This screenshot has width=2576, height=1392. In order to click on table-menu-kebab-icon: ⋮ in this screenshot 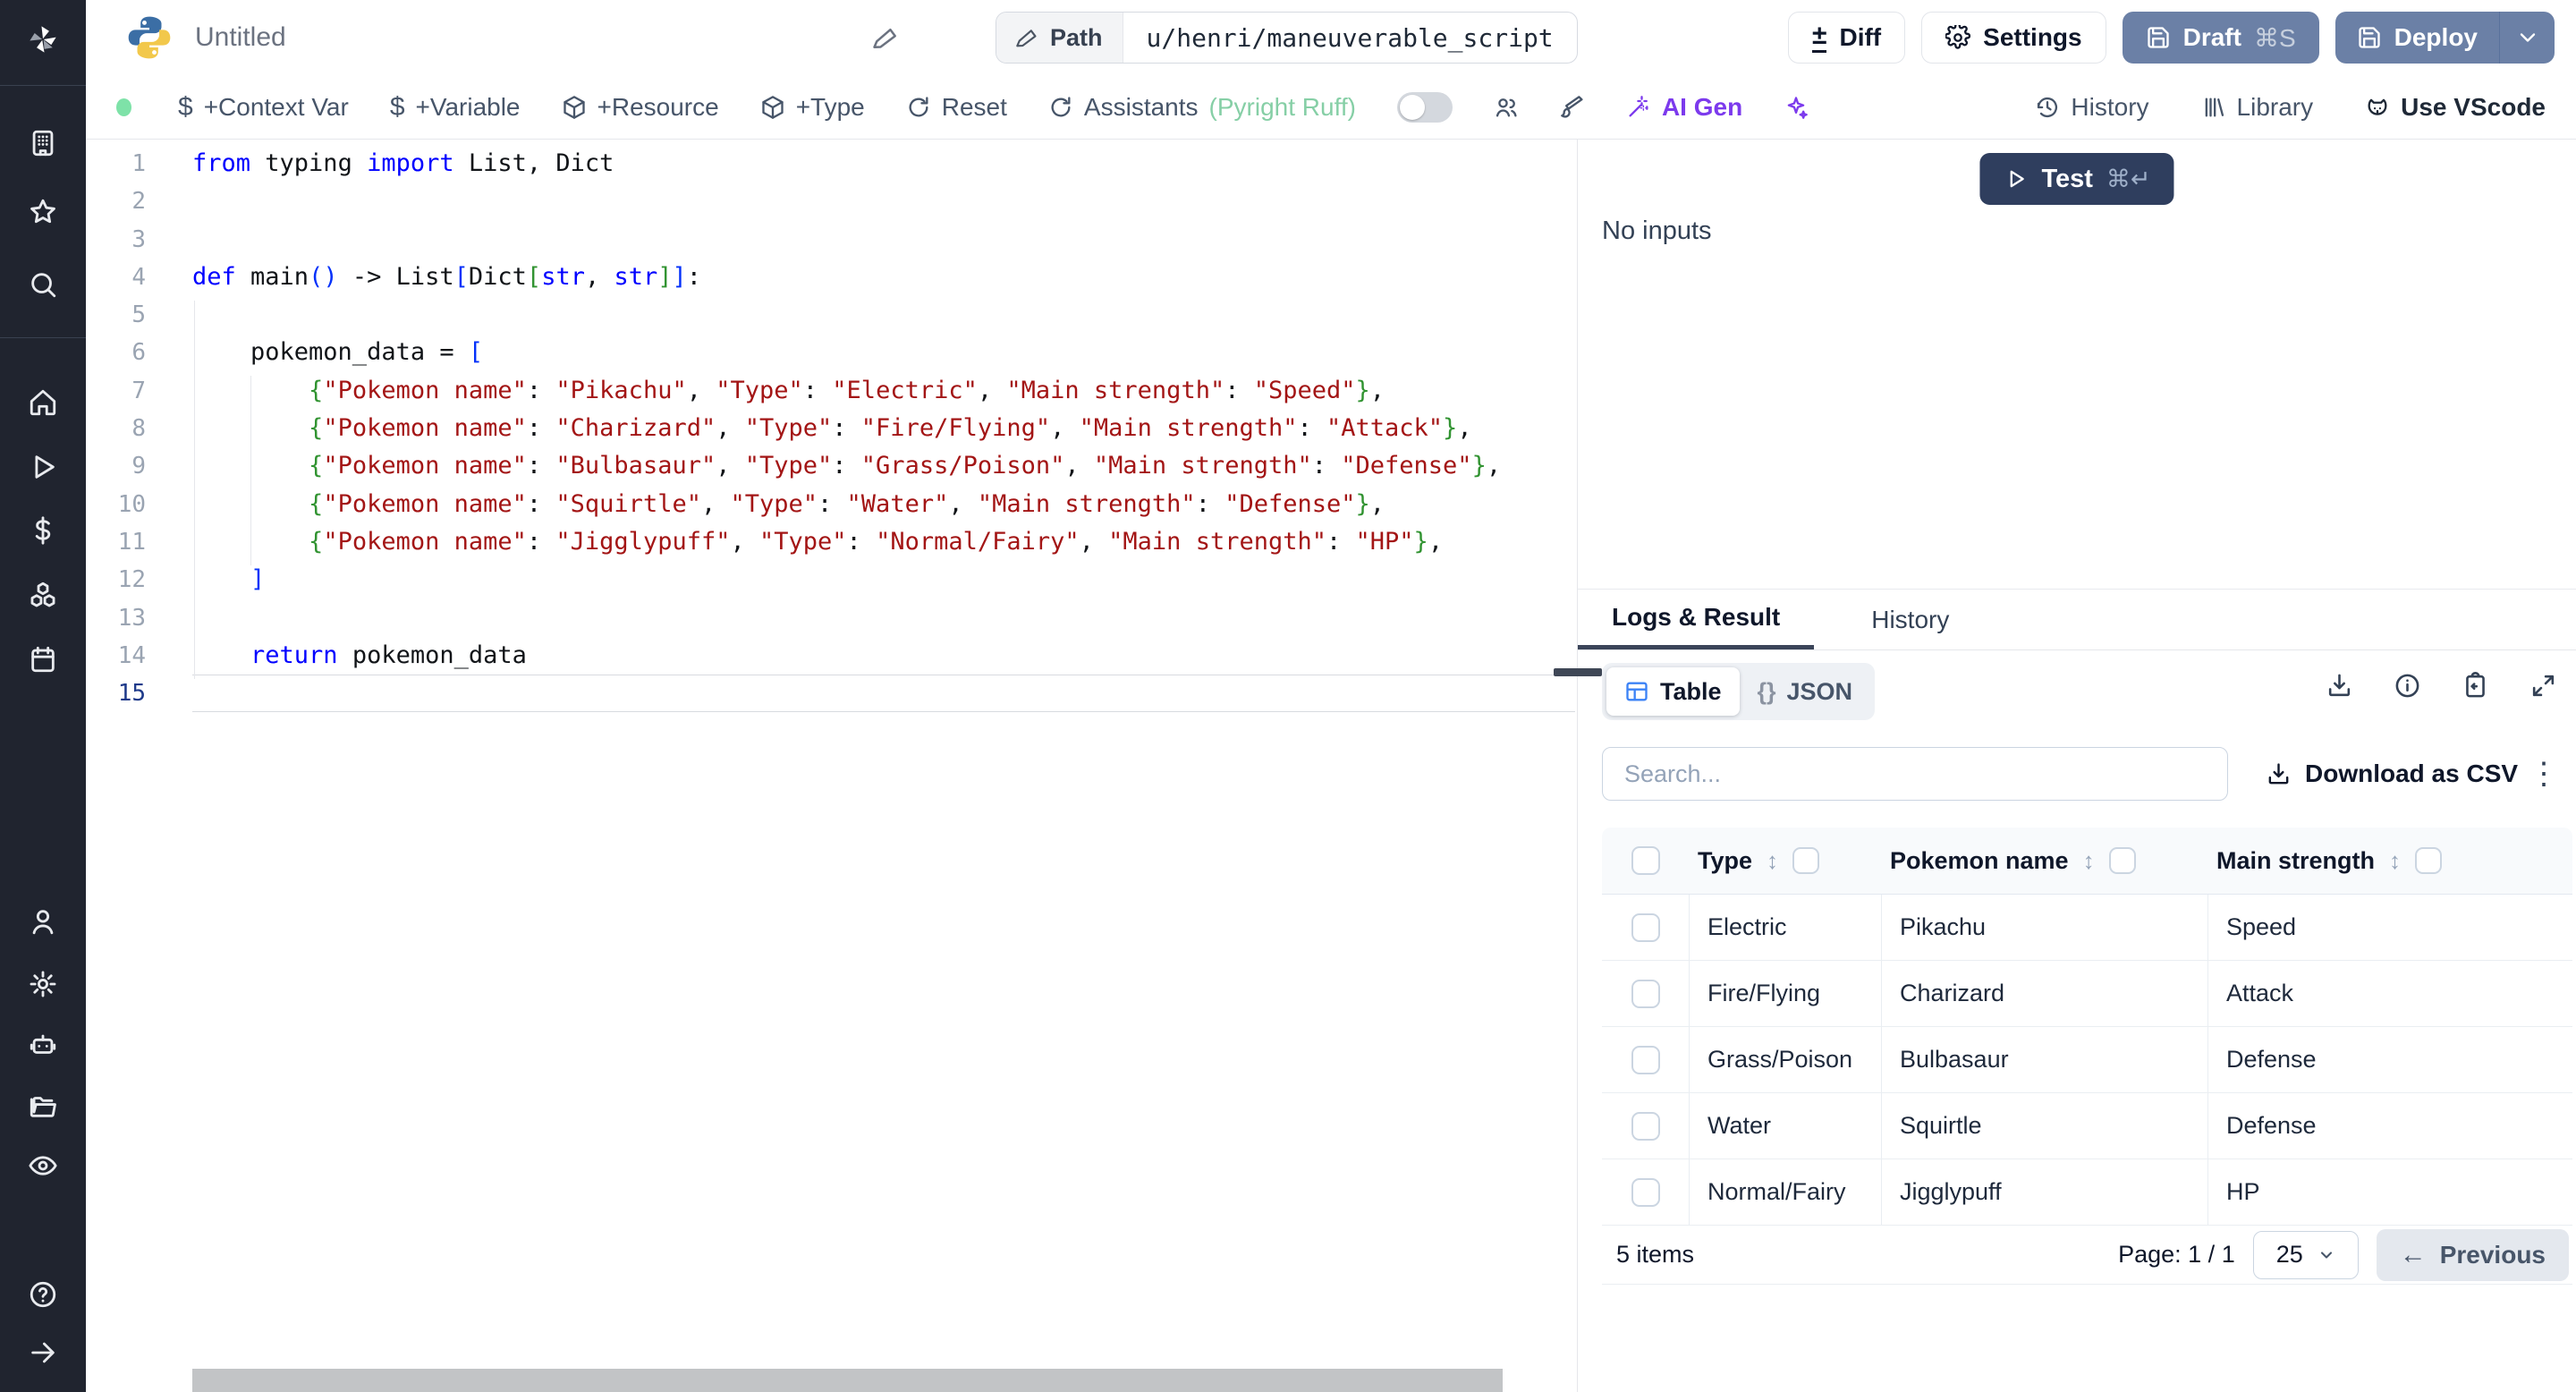, I will do `click(2544, 774)`.